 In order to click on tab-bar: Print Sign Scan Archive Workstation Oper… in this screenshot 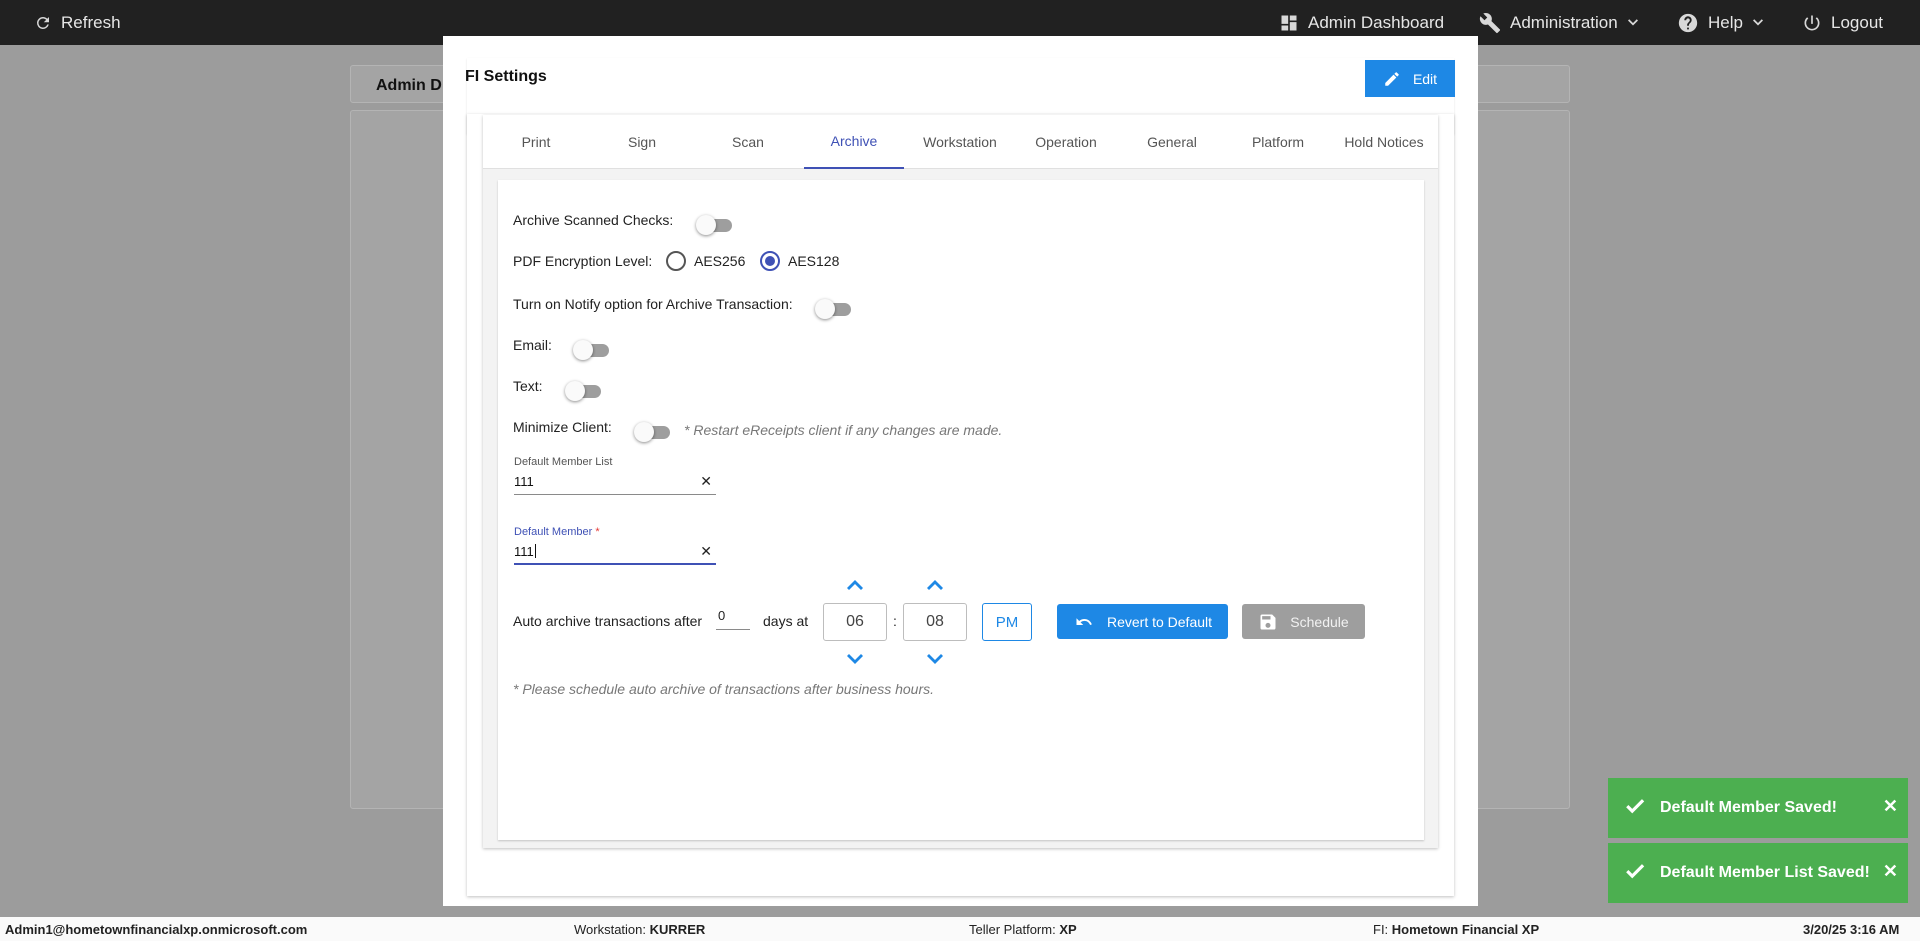, I will do `click(960, 142)`.